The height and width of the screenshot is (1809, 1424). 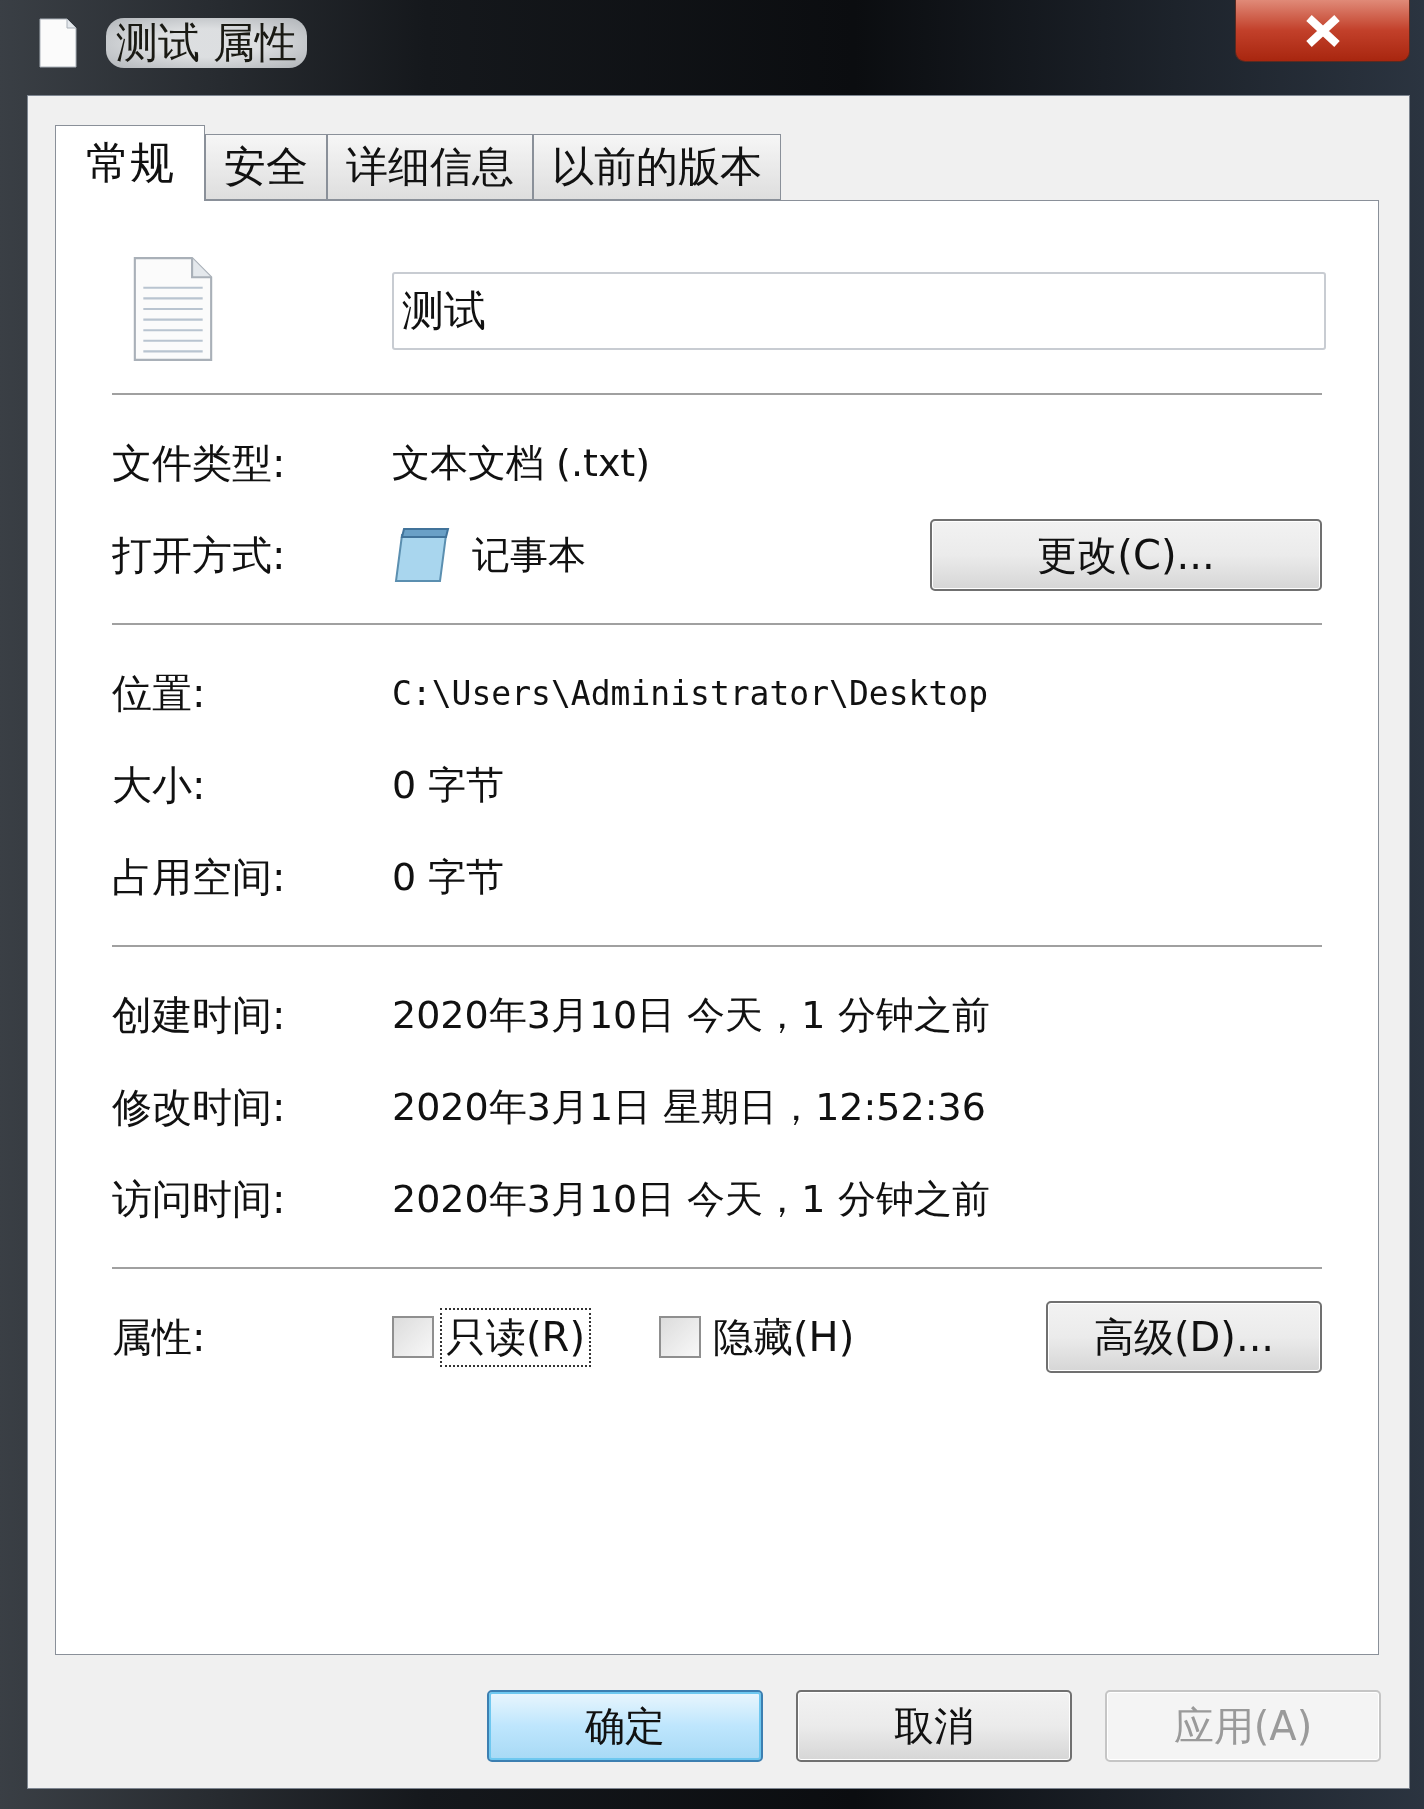 I want to click on field-label: 访问时间:, so click(x=199, y=1199).